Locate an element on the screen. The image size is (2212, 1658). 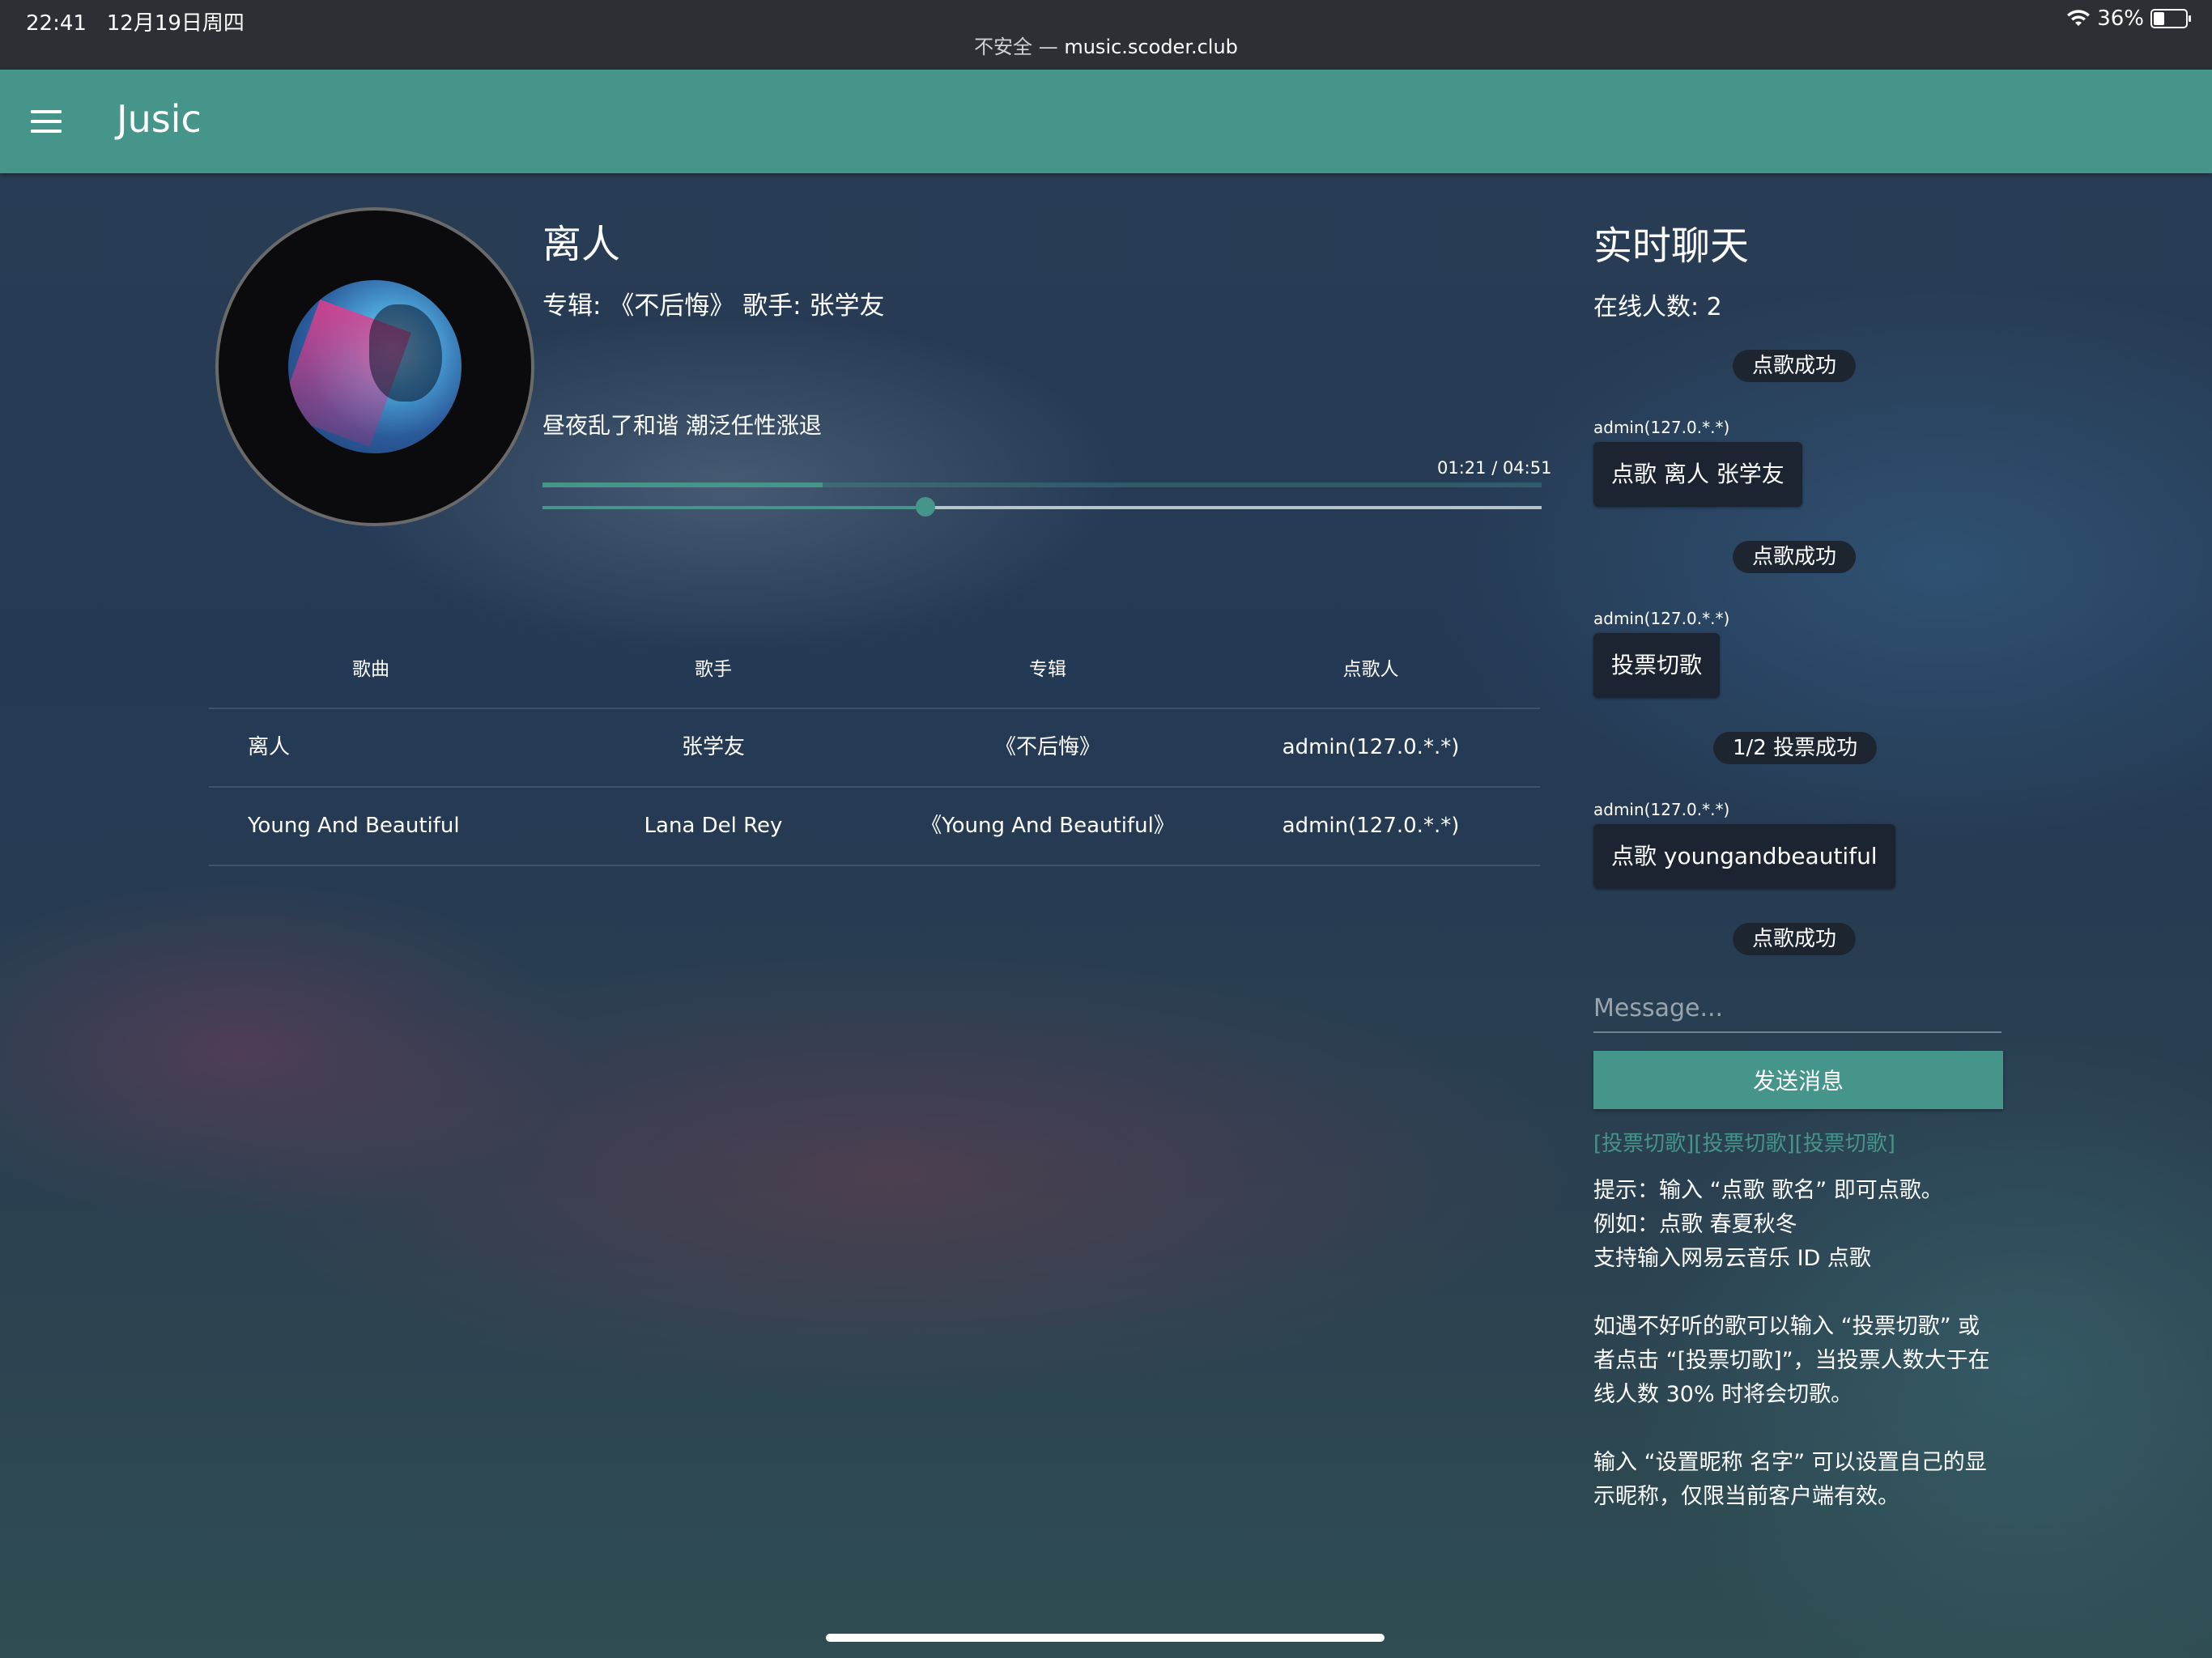
url-text: music.scoder.club is located at coordinates (1151, 47).